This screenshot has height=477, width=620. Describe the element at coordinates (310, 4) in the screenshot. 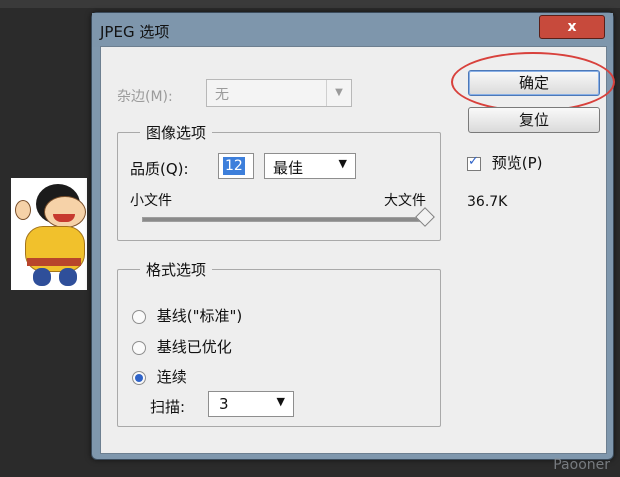

I see `background-strip` at that location.